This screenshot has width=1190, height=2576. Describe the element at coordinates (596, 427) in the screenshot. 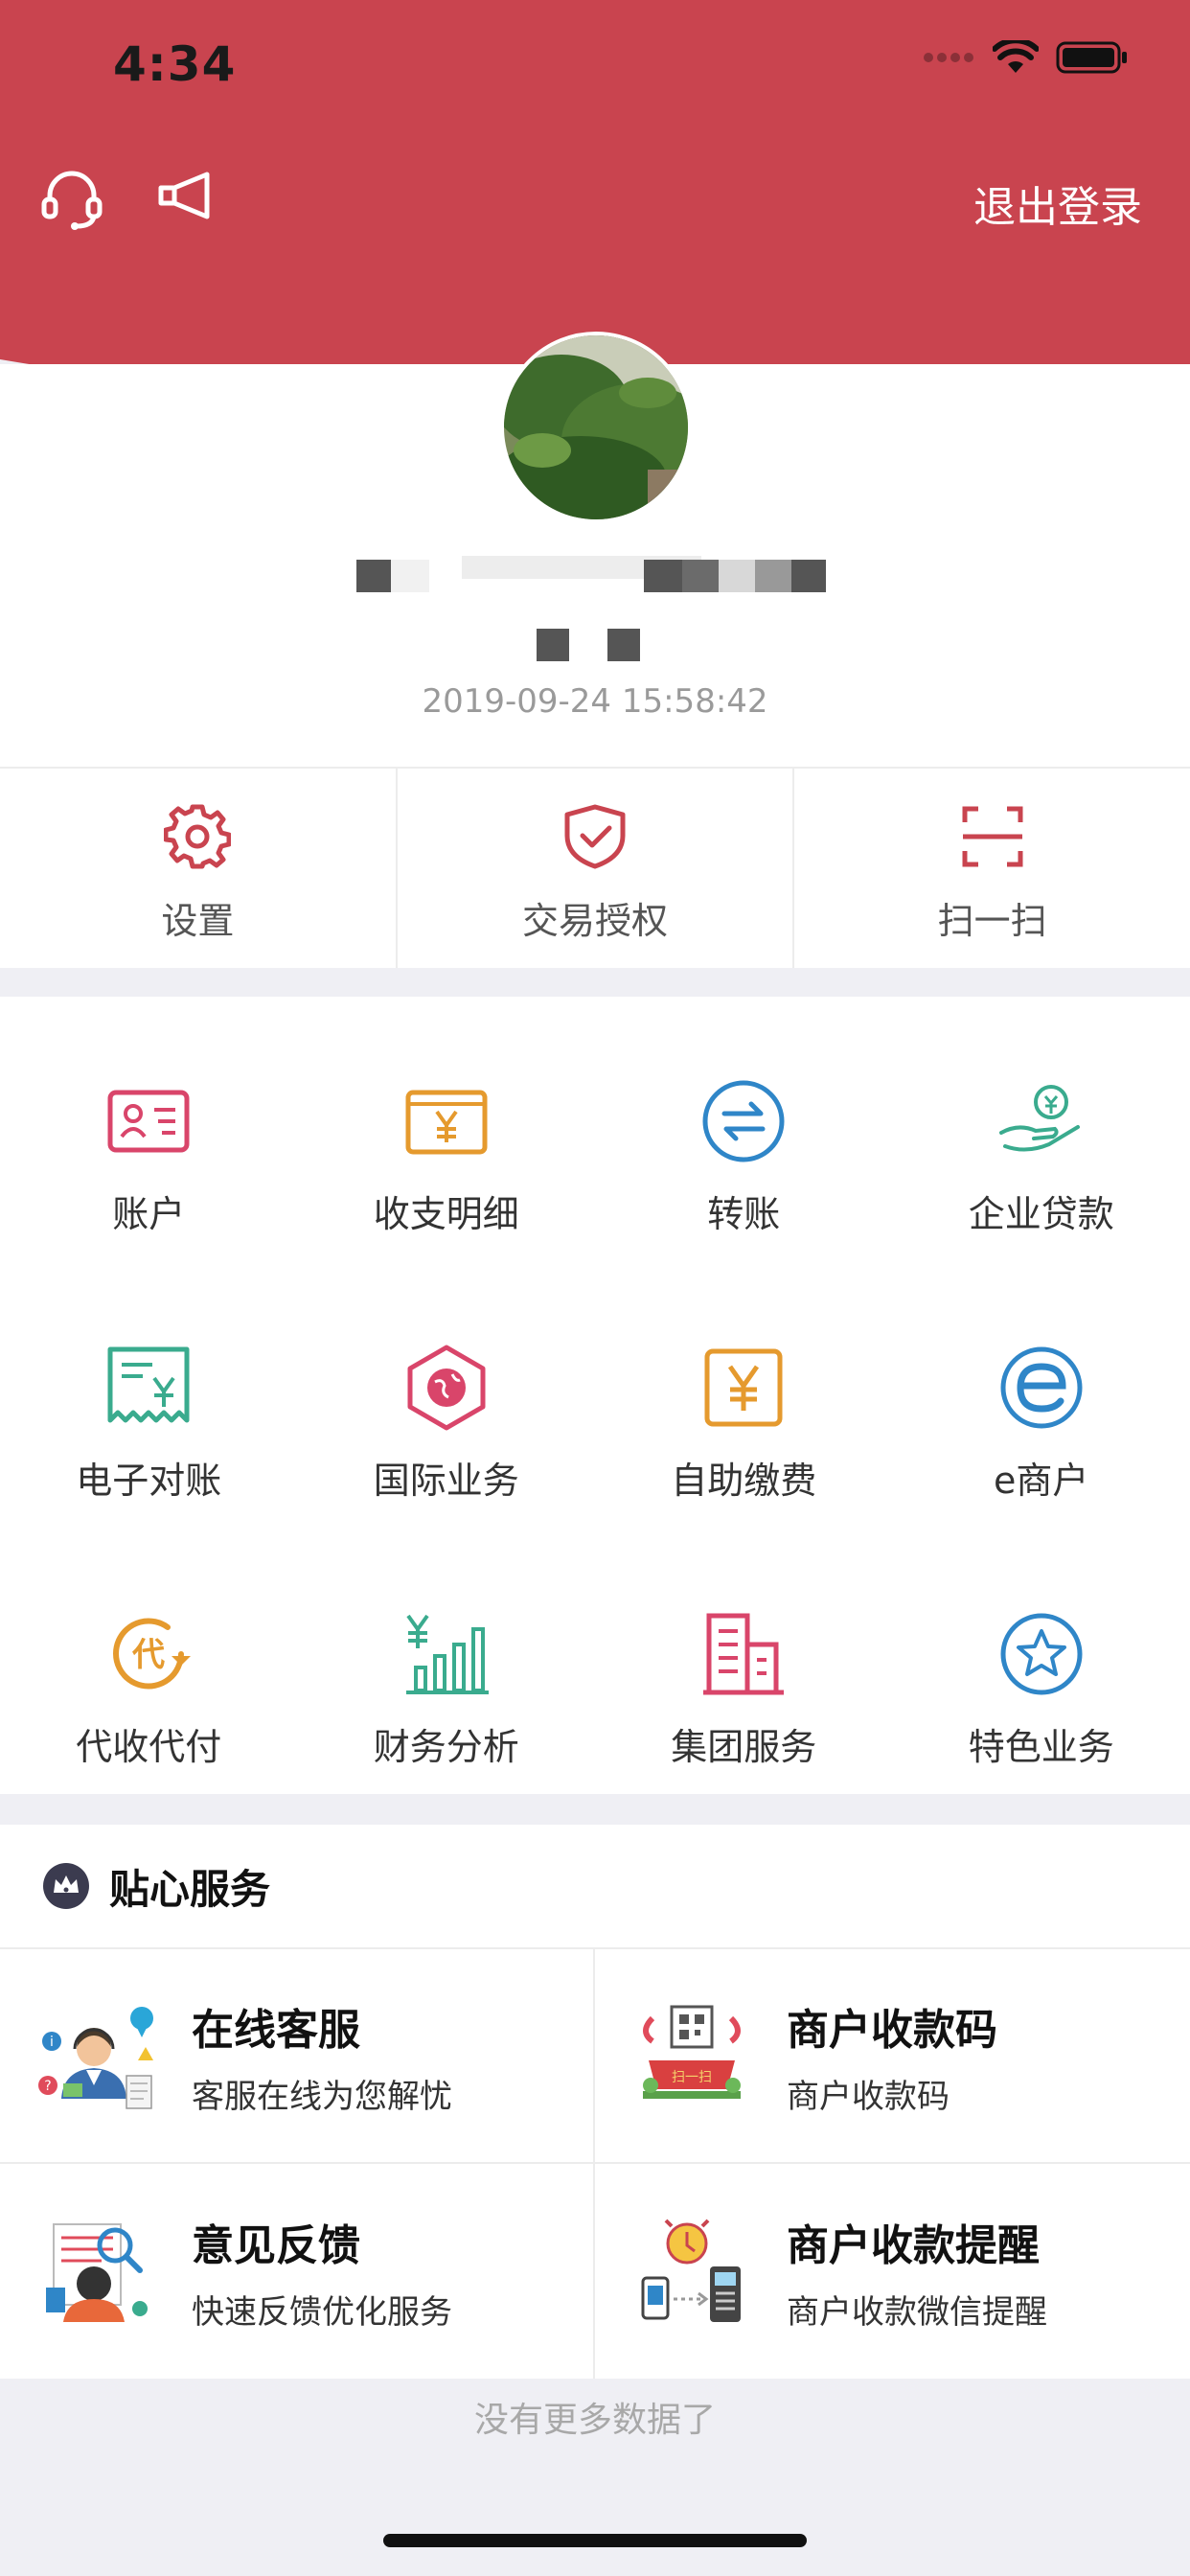

I see `avatar` at that location.